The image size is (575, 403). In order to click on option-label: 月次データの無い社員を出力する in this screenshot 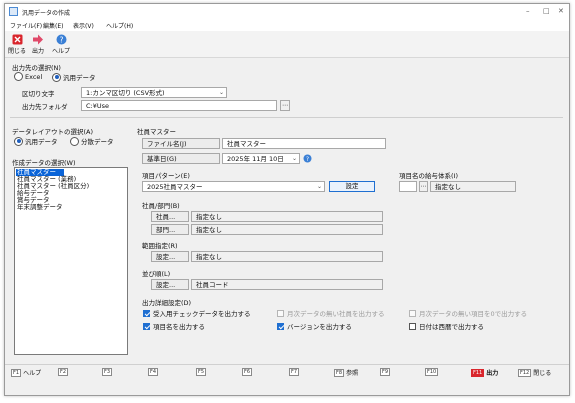, I will do `click(336, 314)`.